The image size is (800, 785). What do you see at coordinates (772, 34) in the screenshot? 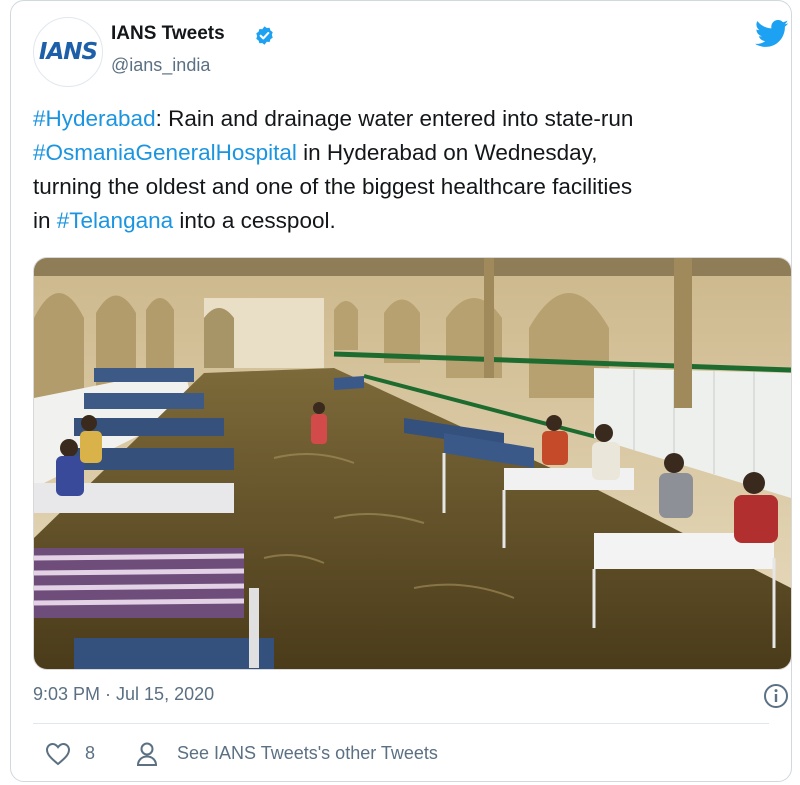
I see `twitter-bird-icon` at bounding box center [772, 34].